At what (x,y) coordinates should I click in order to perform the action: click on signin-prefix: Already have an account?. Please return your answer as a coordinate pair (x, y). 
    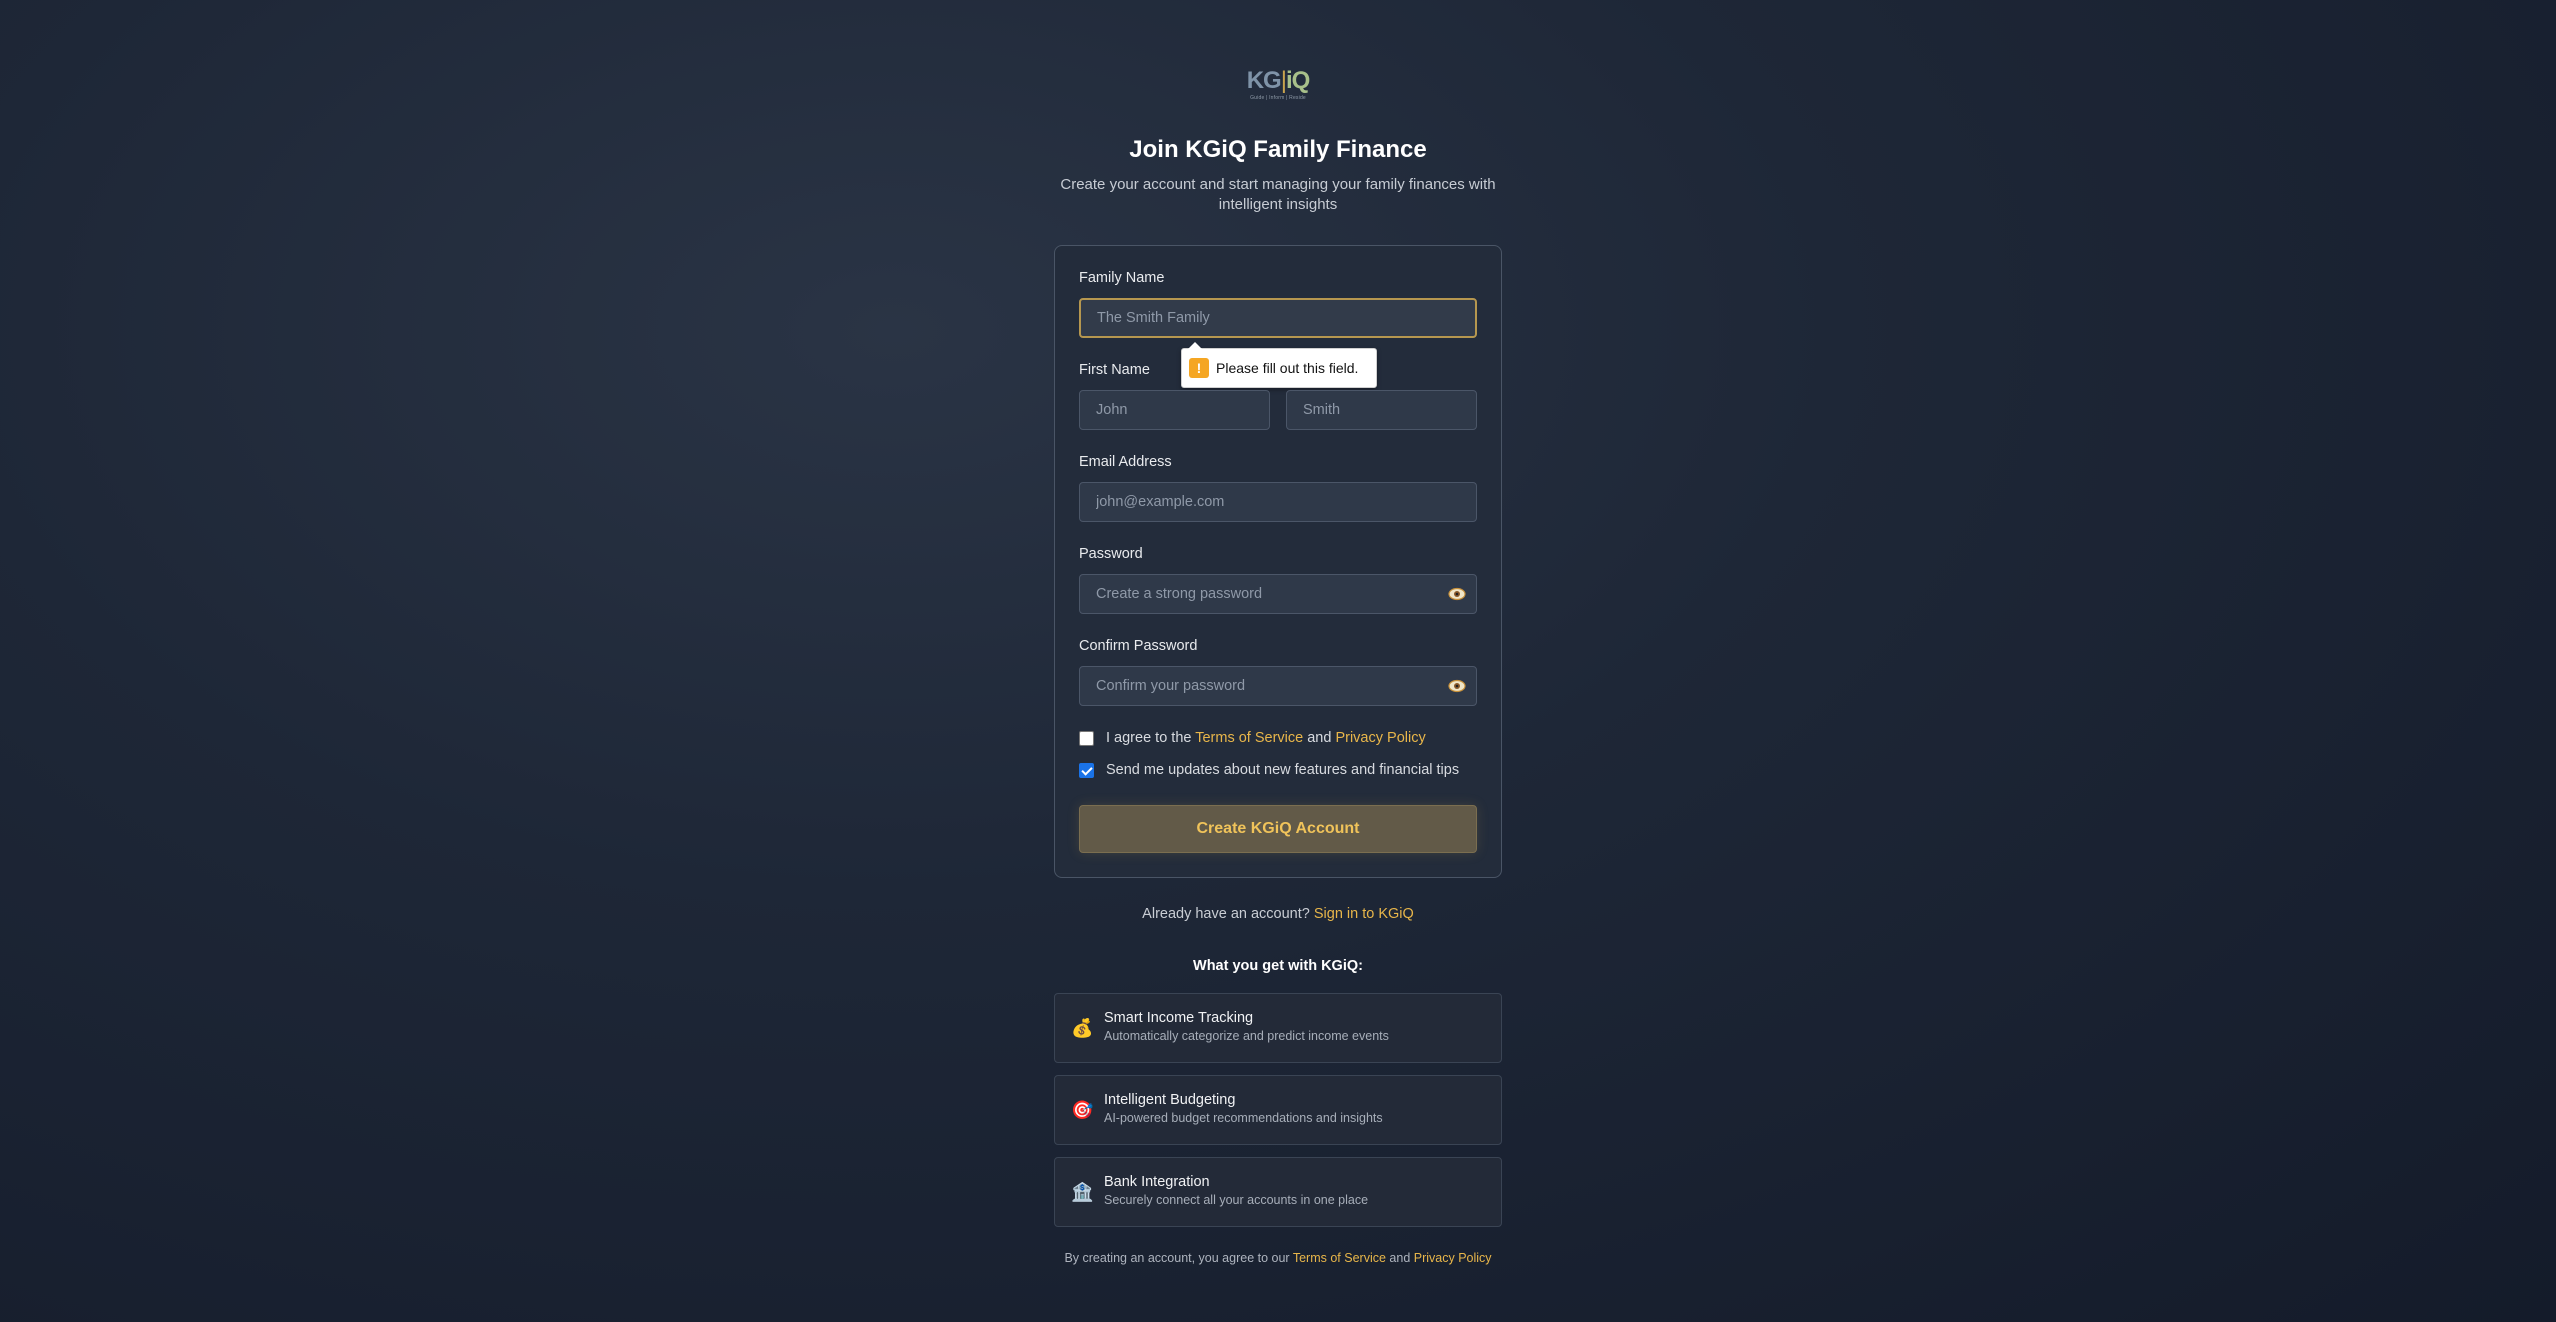
    Looking at the image, I should click on (1228, 914).